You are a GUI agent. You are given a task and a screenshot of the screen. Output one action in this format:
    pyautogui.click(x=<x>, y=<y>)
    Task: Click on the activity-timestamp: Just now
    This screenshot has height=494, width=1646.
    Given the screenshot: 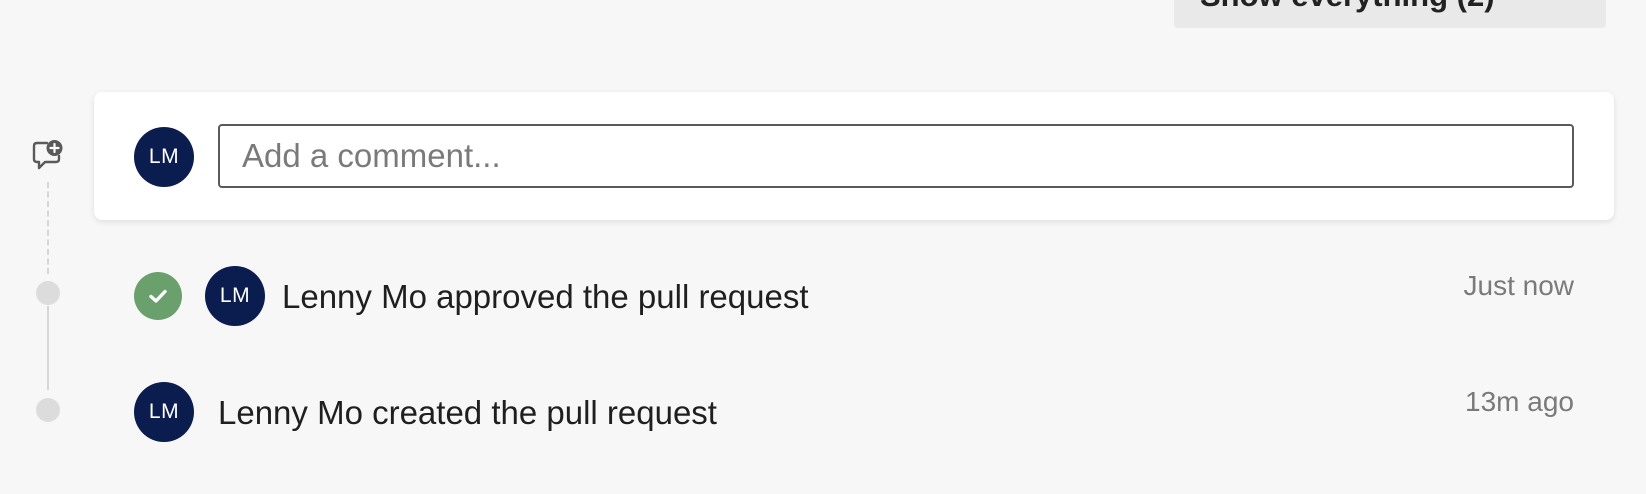 What is the action you would take?
    pyautogui.click(x=1519, y=286)
    